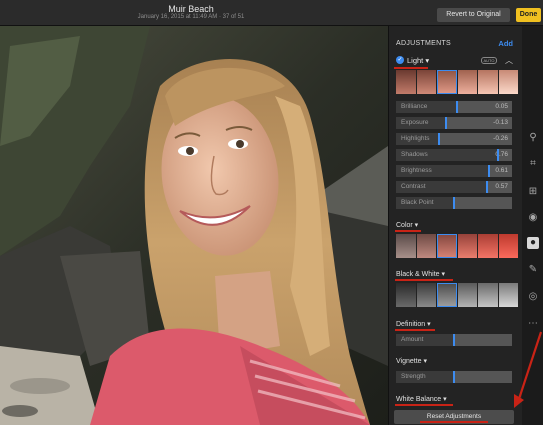  I want to click on revert-to-original-button: Revert to Original, so click(473, 15).